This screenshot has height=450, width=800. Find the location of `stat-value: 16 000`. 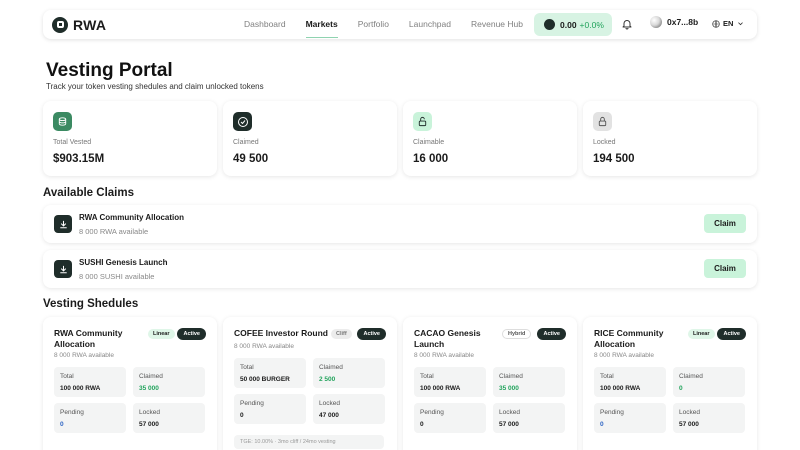

stat-value: 16 000 is located at coordinates (431, 159).